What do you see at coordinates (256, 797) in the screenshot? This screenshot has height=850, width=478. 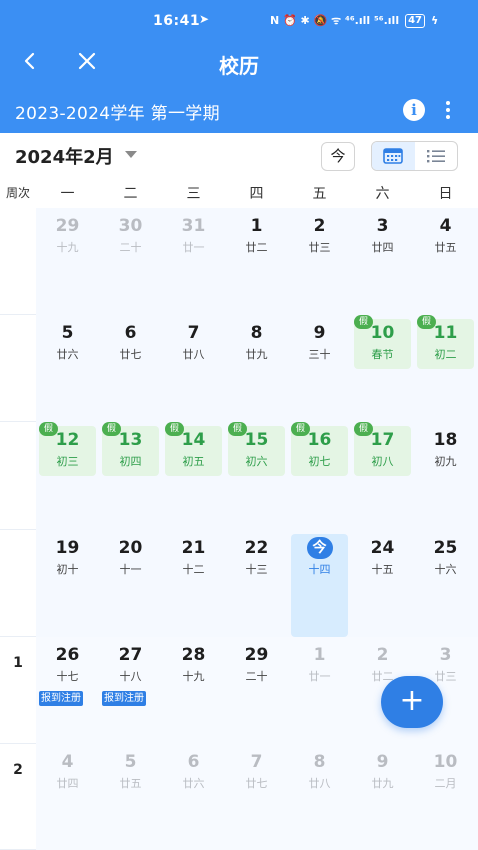 I see `day-cell: 7 廿七` at bounding box center [256, 797].